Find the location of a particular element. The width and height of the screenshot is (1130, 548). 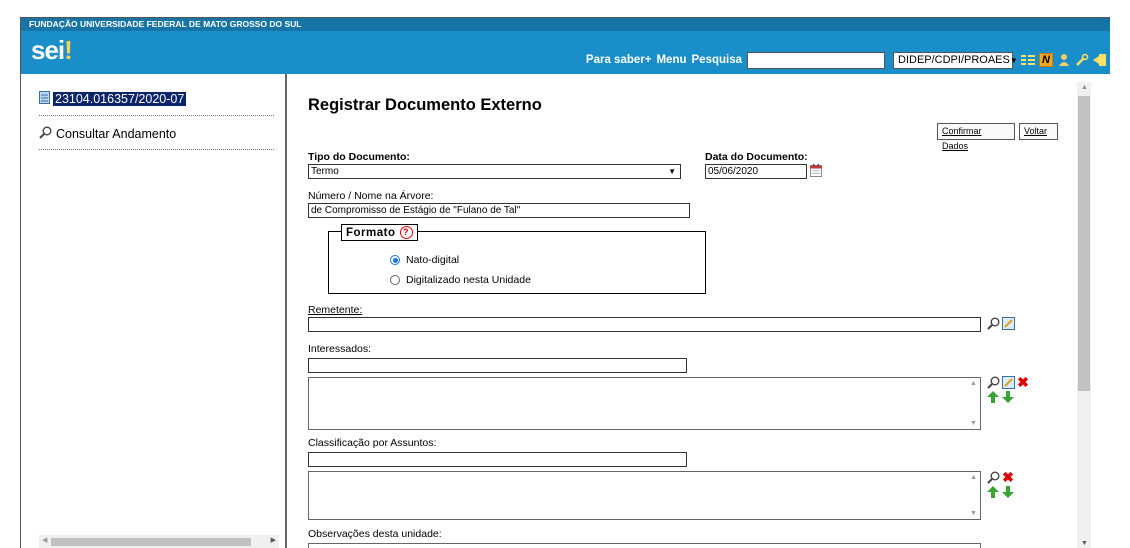

notes-icon: N is located at coordinates (1046, 60).